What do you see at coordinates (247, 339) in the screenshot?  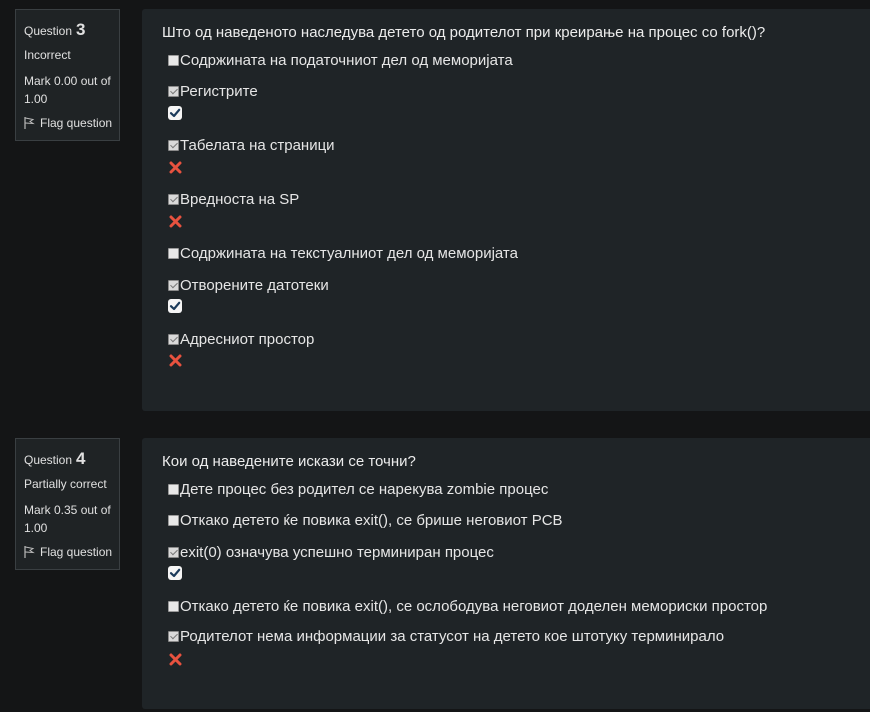 I see `answer-label: Адресниот простор` at bounding box center [247, 339].